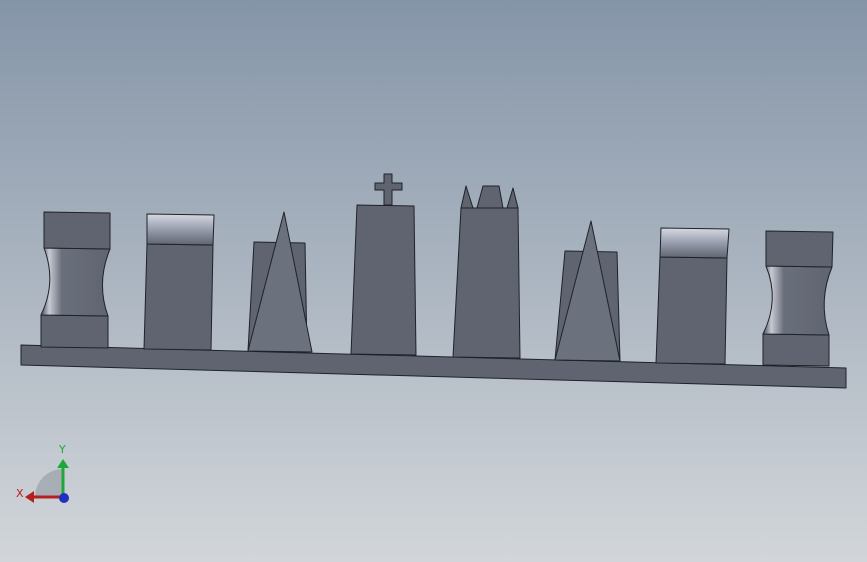 Image resolution: width=867 pixels, height=562 pixels. Describe the element at coordinates (20, 493) in the screenshot. I see `triad-x-label: X` at that location.